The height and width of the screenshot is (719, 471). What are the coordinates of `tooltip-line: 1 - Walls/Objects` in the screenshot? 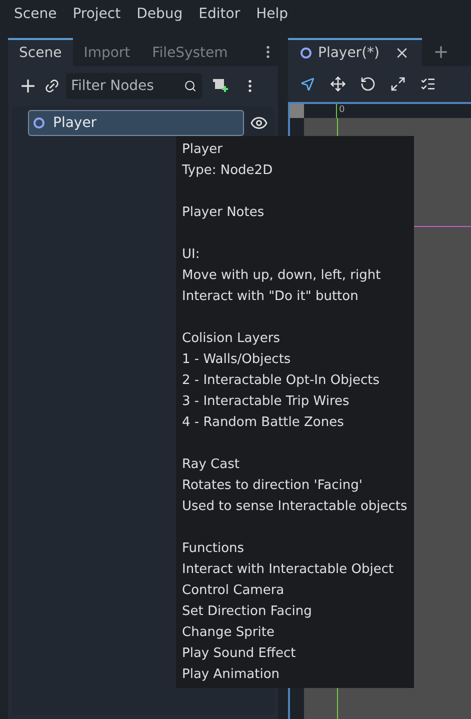 It's located at (237, 360).